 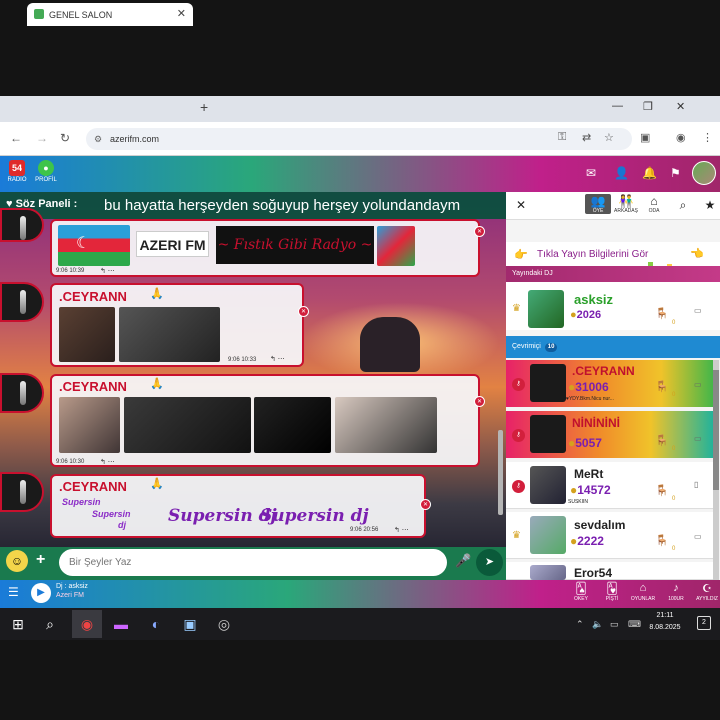 What do you see at coordinates (643, 592) in the screenshot?
I see `games-button: ⌂ OYUNLAR` at bounding box center [643, 592].